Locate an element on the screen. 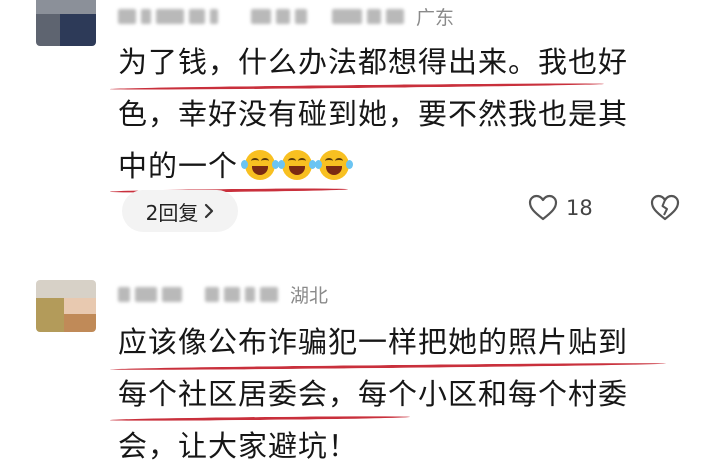 This screenshot has height=472, width=720. reply-count-label: 2回复 is located at coordinates (172, 212).